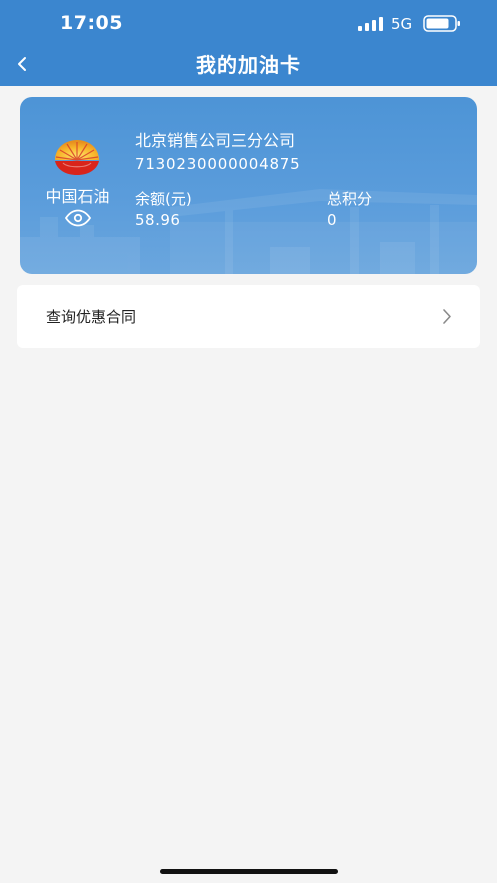 The image size is (497, 883). I want to click on petrochina-logo-icon, so click(77, 157).